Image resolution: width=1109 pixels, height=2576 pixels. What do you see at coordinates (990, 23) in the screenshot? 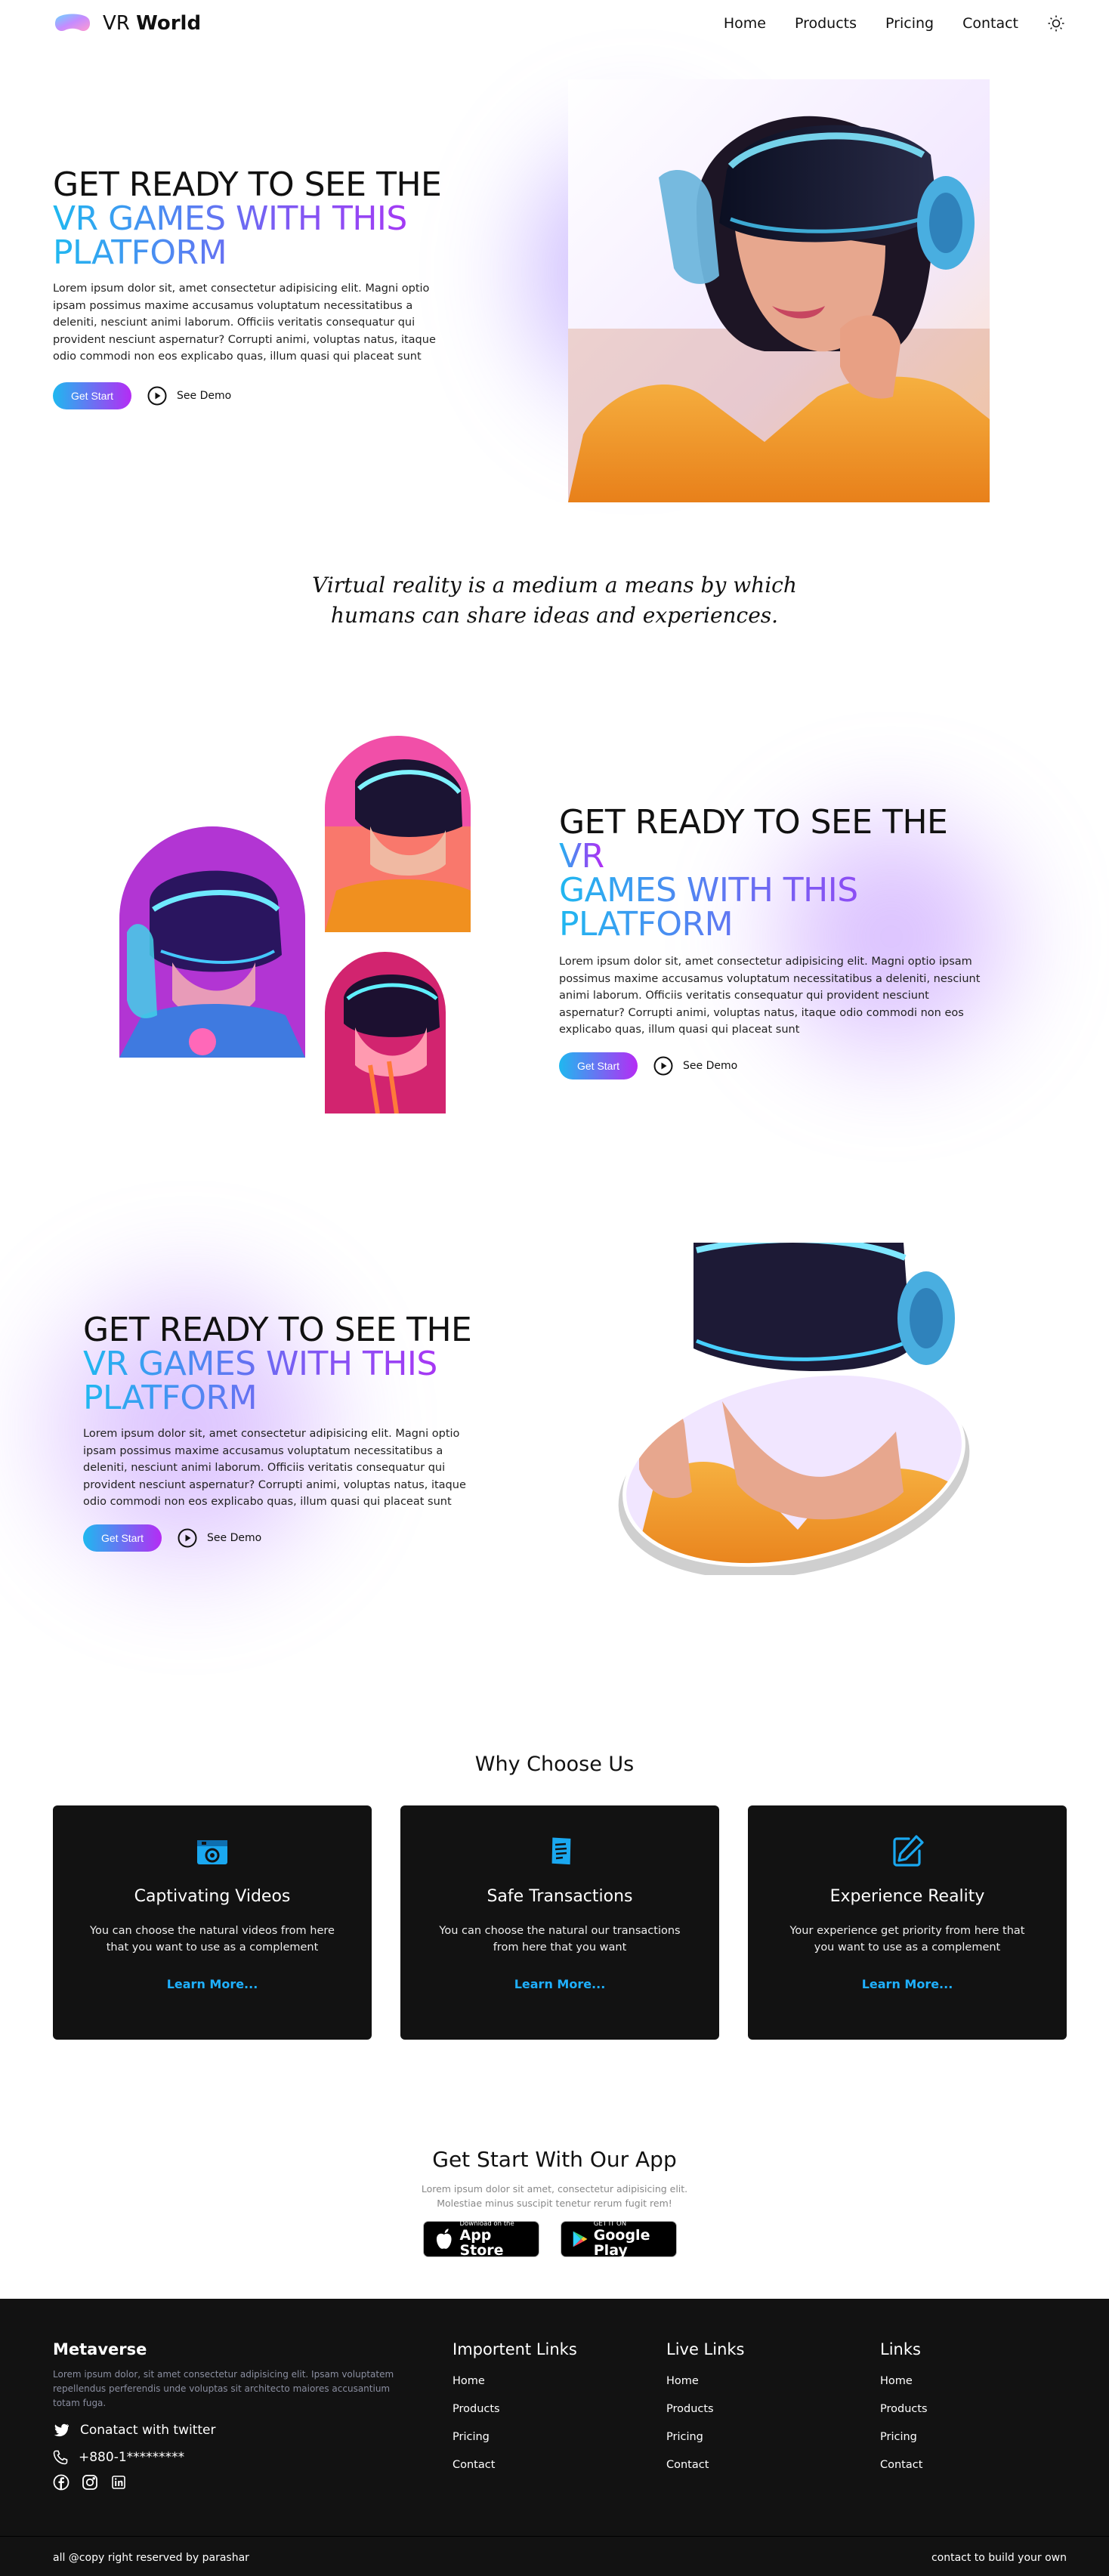
I see `nav-contact: Contact` at bounding box center [990, 23].